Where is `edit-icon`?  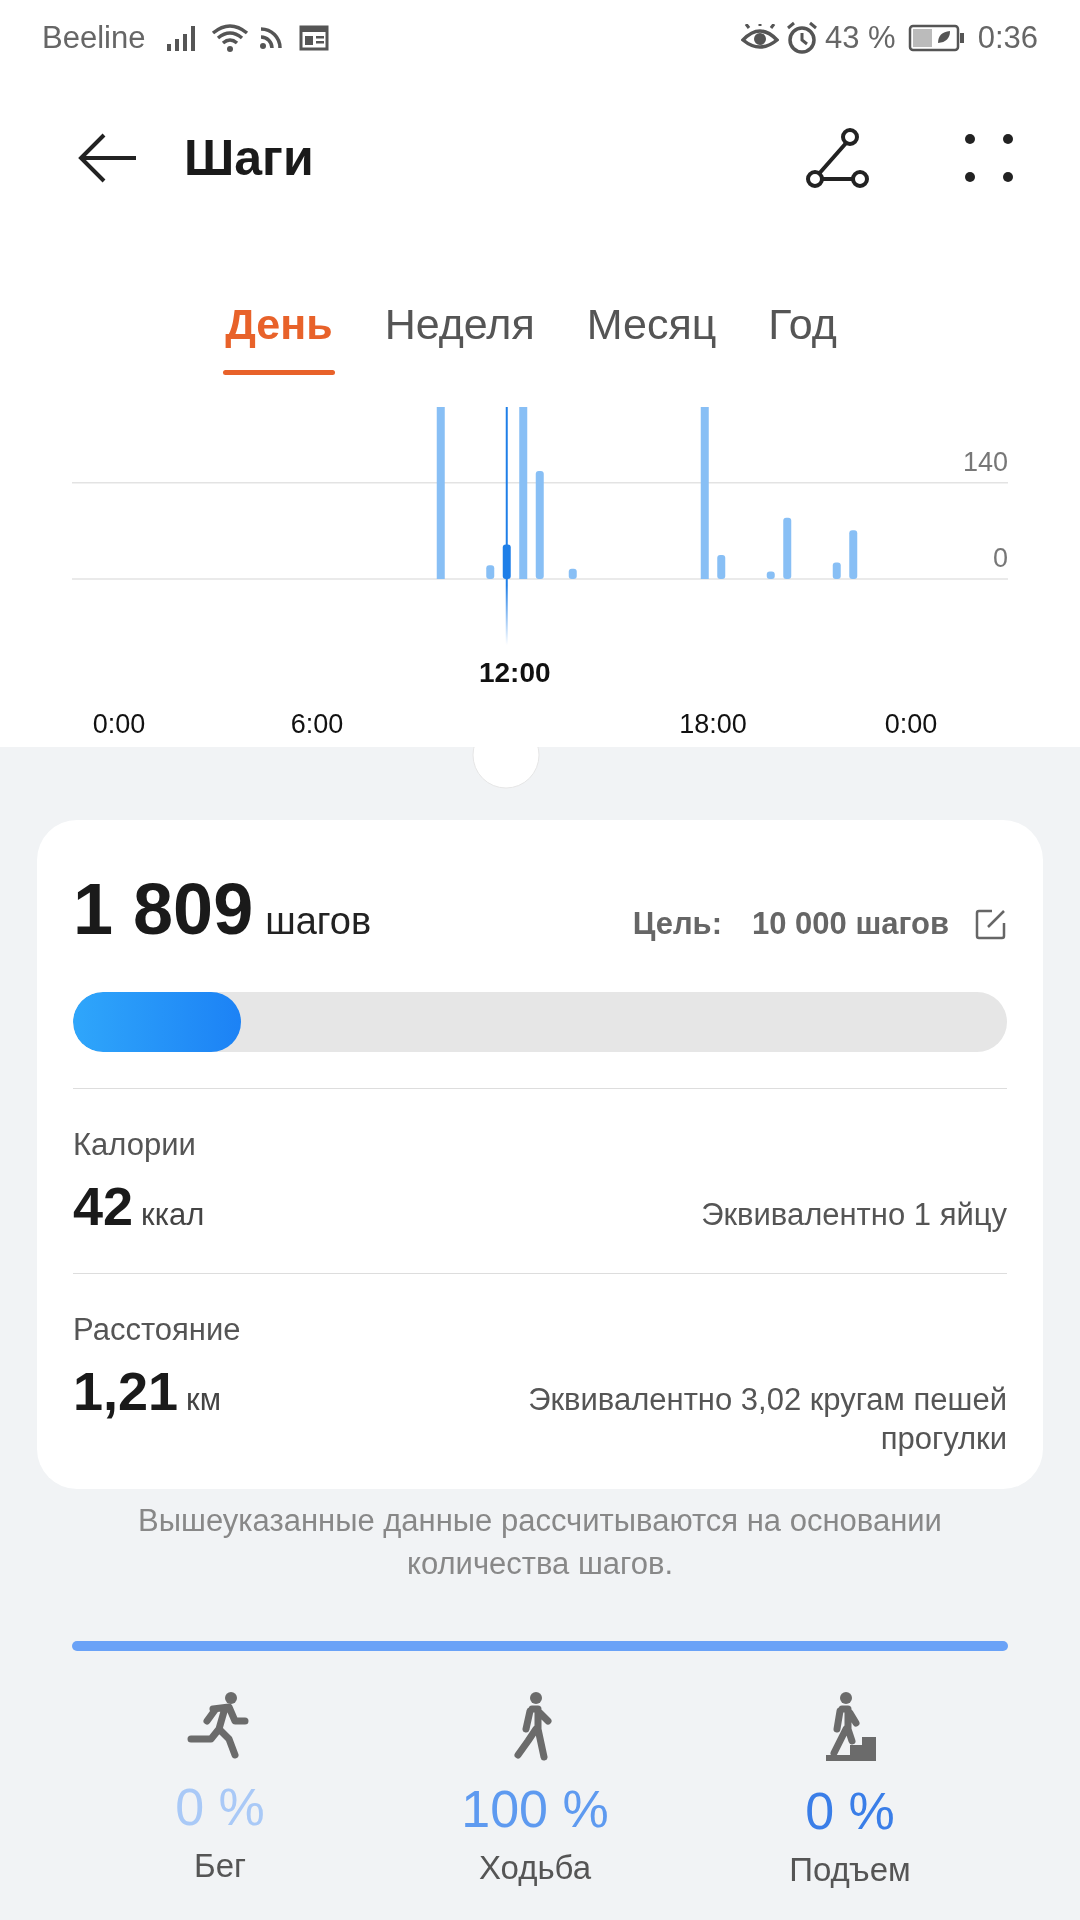 edit-icon is located at coordinates (991, 924).